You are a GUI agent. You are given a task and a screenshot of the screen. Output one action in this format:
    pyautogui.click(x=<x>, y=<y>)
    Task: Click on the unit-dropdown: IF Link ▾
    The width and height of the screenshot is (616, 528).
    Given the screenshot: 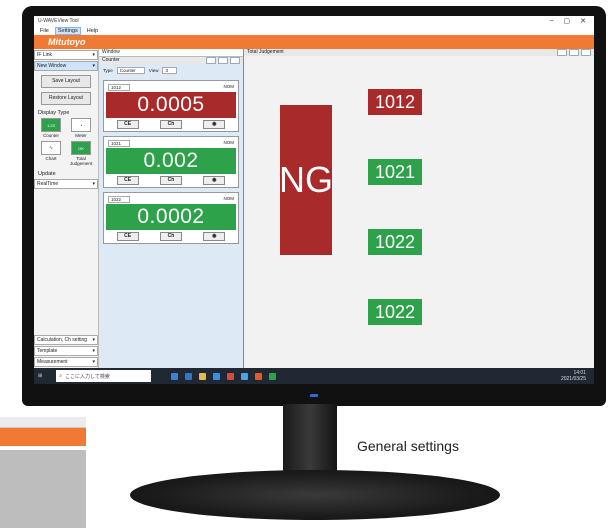 What is the action you would take?
    pyautogui.click(x=66, y=55)
    